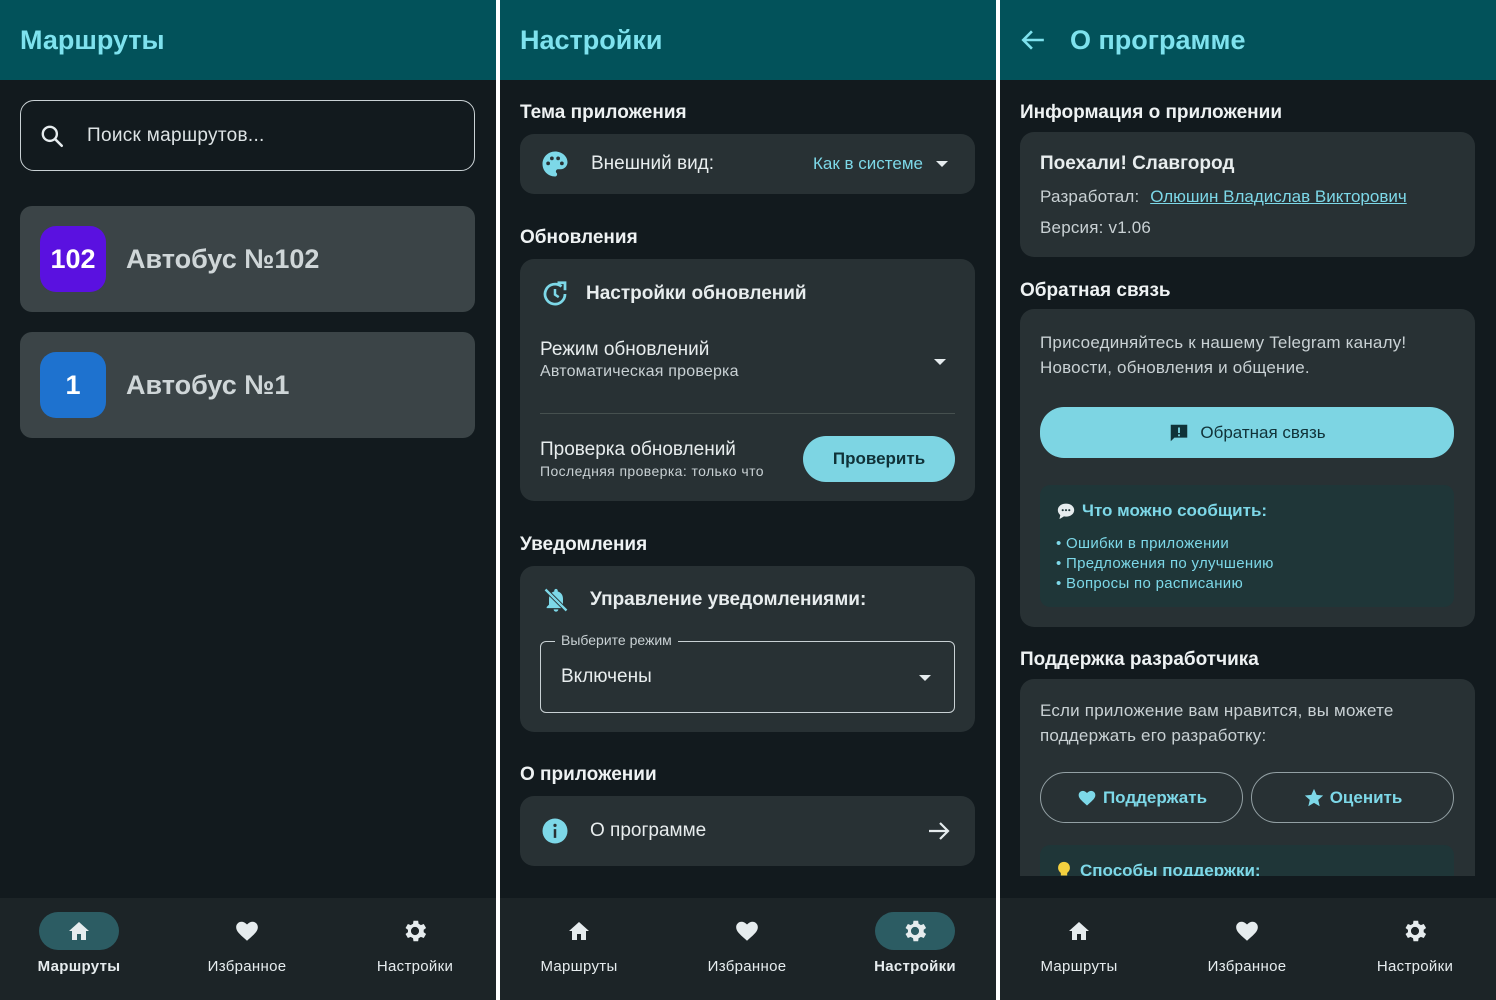 The height and width of the screenshot is (1000, 1496). What do you see at coordinates (1151, 112) in the screenshot?
I see `section-header-info: Информация о приложении` at bounding box center [1151, 112].